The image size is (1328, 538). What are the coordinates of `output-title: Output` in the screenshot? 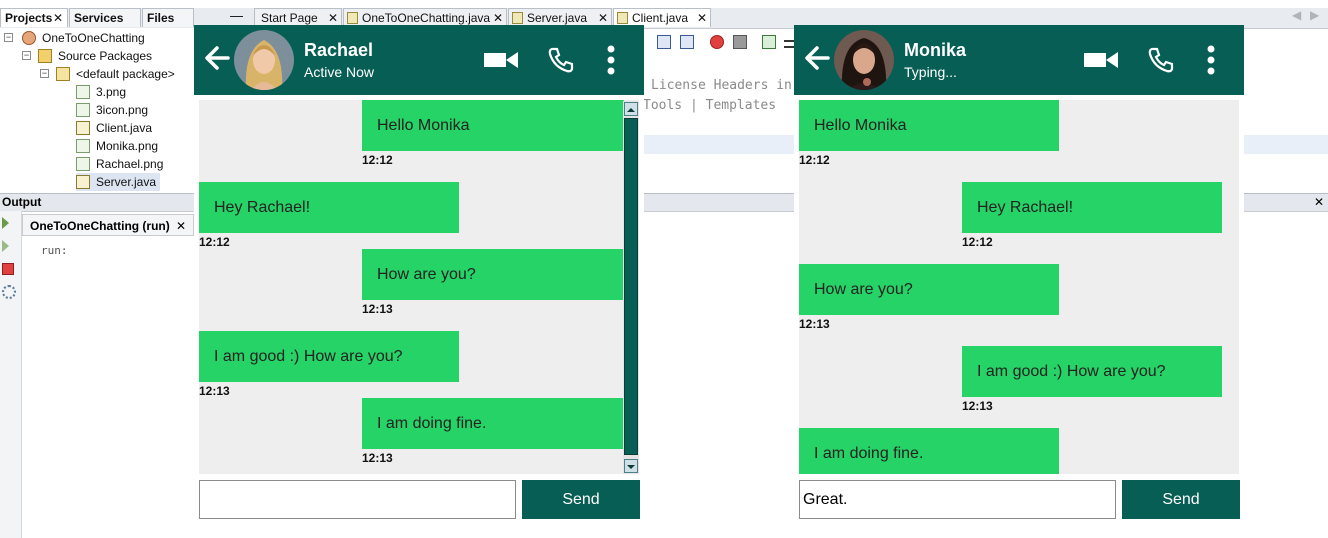 It's located at (22, 202).